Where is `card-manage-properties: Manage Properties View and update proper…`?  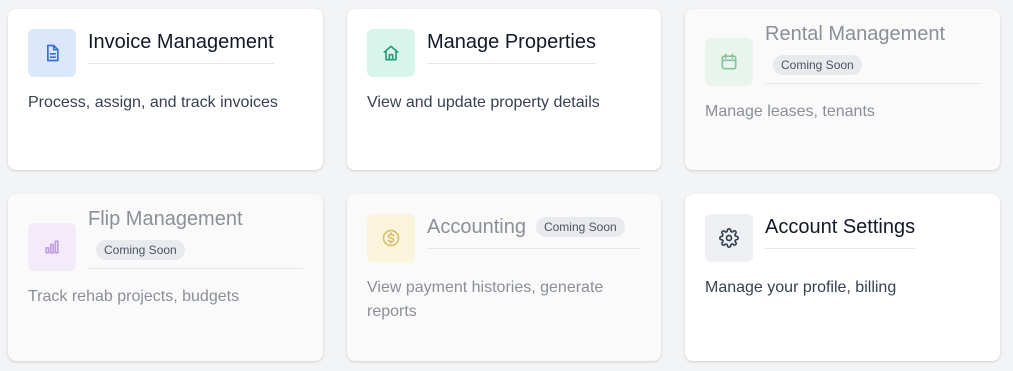
card-manage-properties: Manage Properties View and update proper… is located at coordinates (504, 89).